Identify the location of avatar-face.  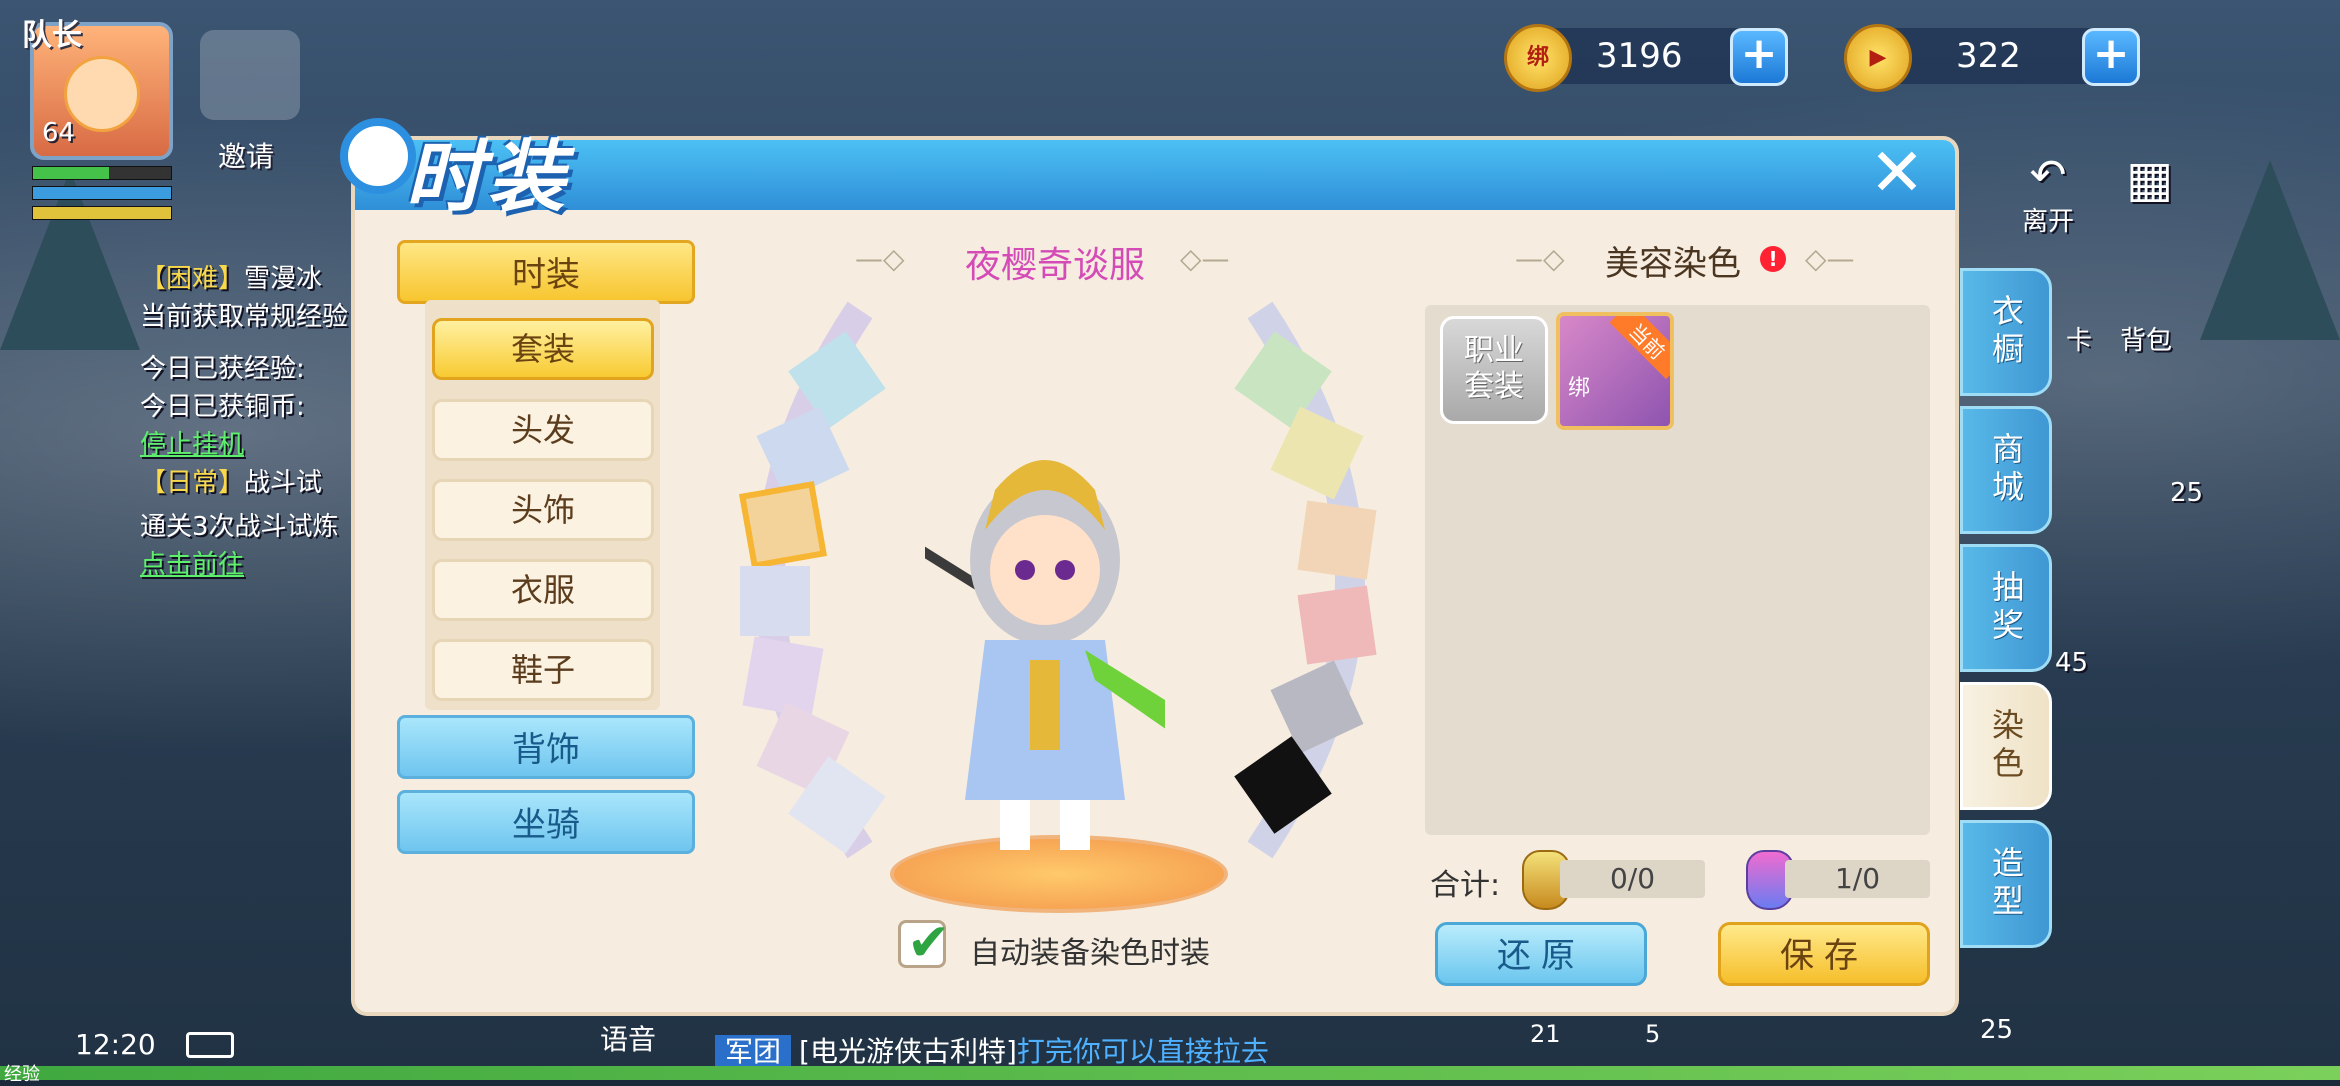
(102, 94).